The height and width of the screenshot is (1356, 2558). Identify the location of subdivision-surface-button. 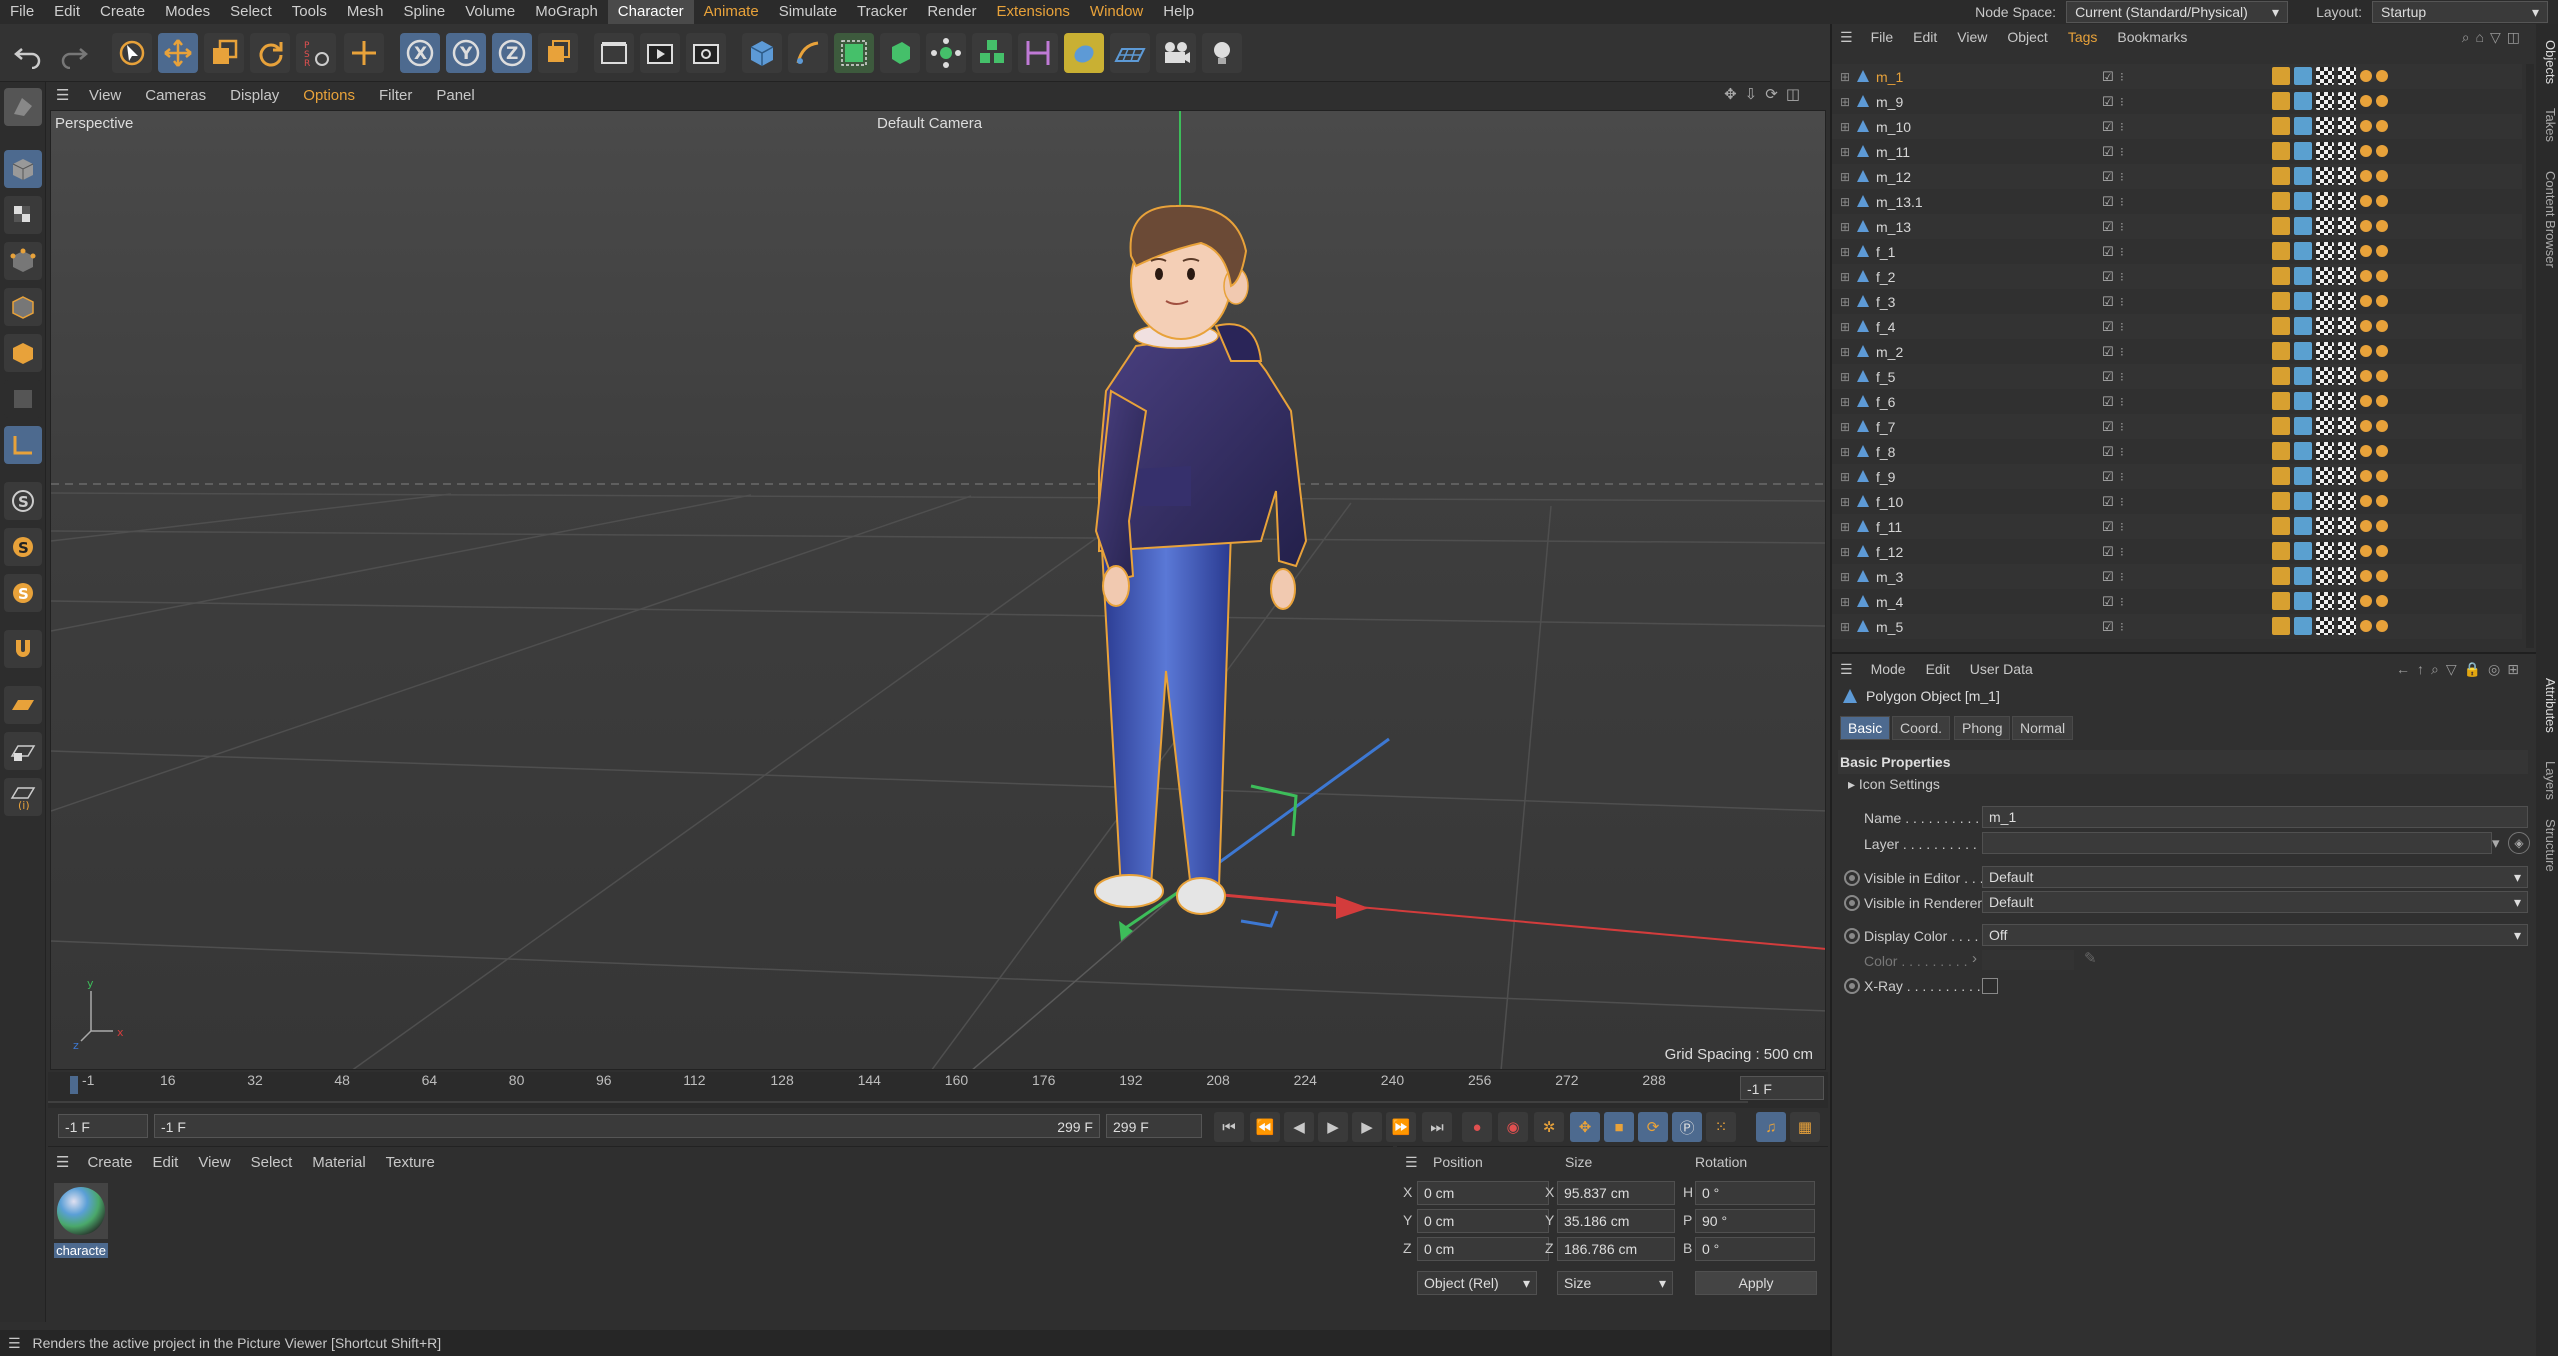
(854, 53).